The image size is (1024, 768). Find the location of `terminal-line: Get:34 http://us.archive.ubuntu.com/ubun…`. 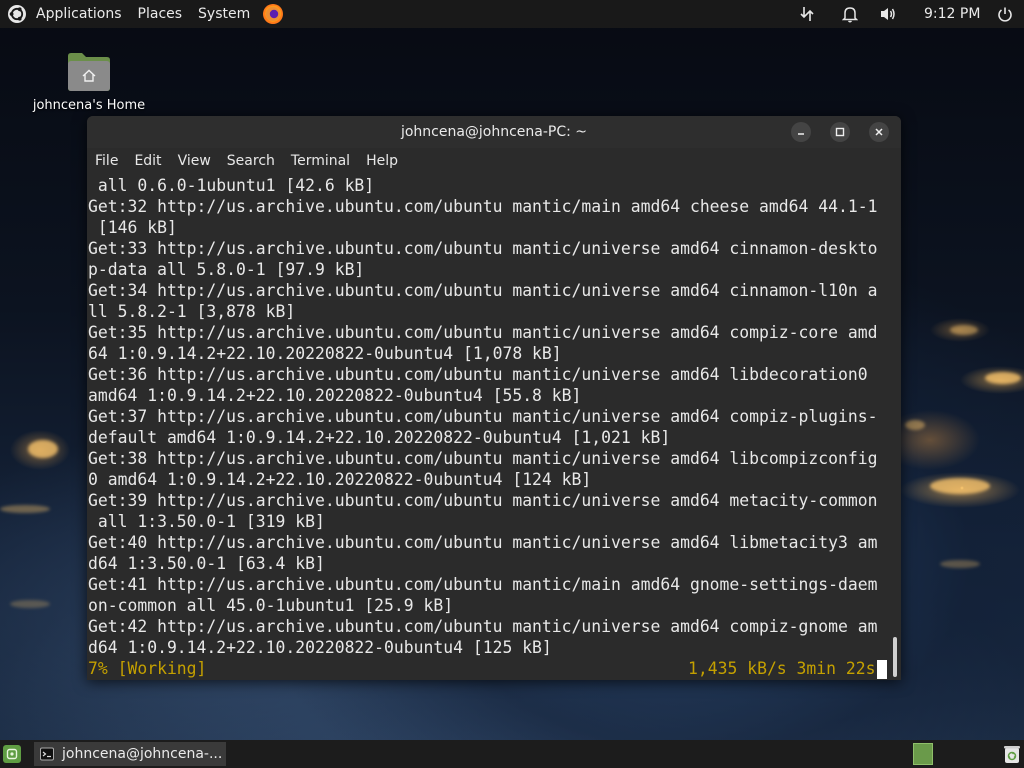

terminal-line: Get:34 http://us.archive.ubuntu.com/ubun… is located at coordinates (483, 290).